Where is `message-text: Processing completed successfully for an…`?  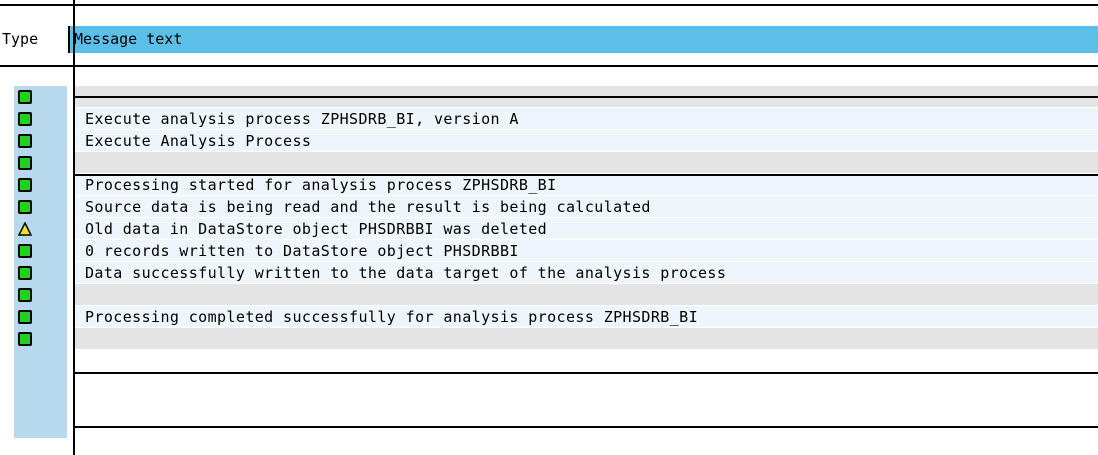
message-text: Processing completed successfully for an… is located at coordinates (391, 317).